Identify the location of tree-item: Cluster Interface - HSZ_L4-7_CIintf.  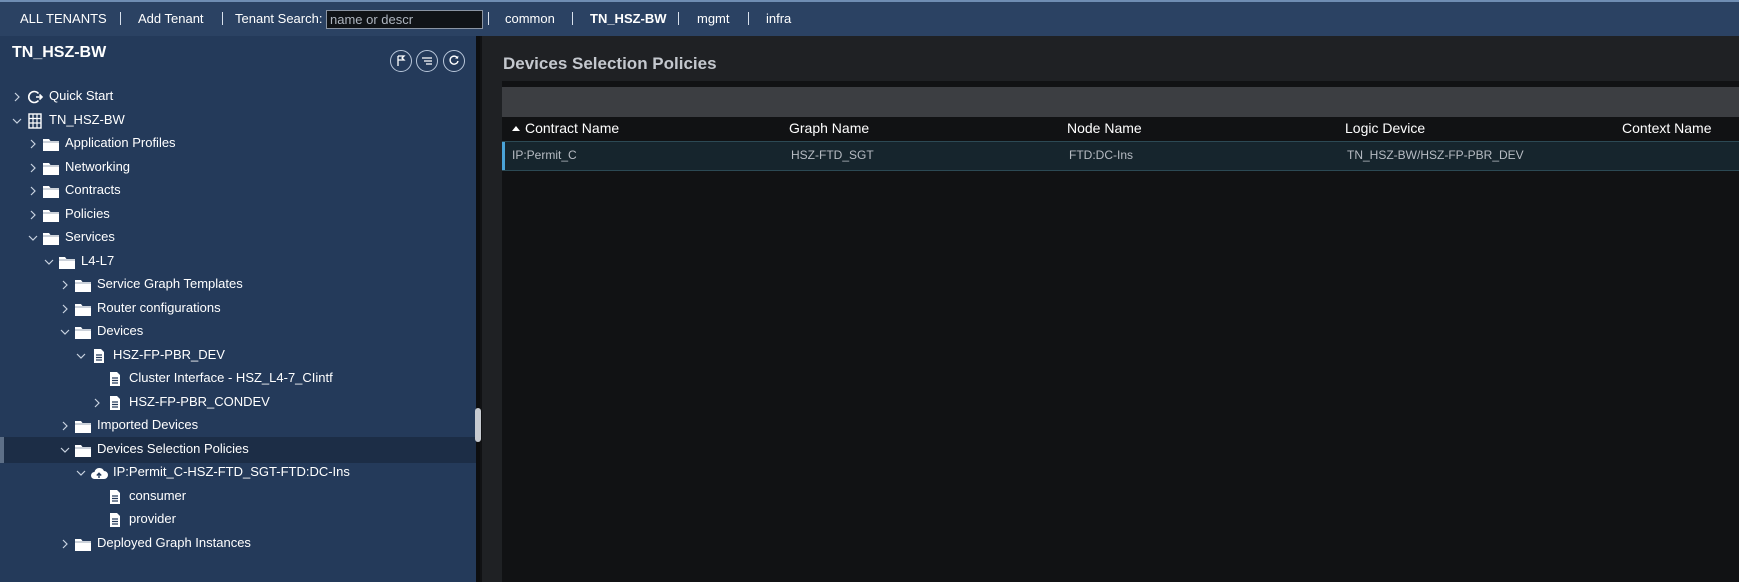
(238, 379).